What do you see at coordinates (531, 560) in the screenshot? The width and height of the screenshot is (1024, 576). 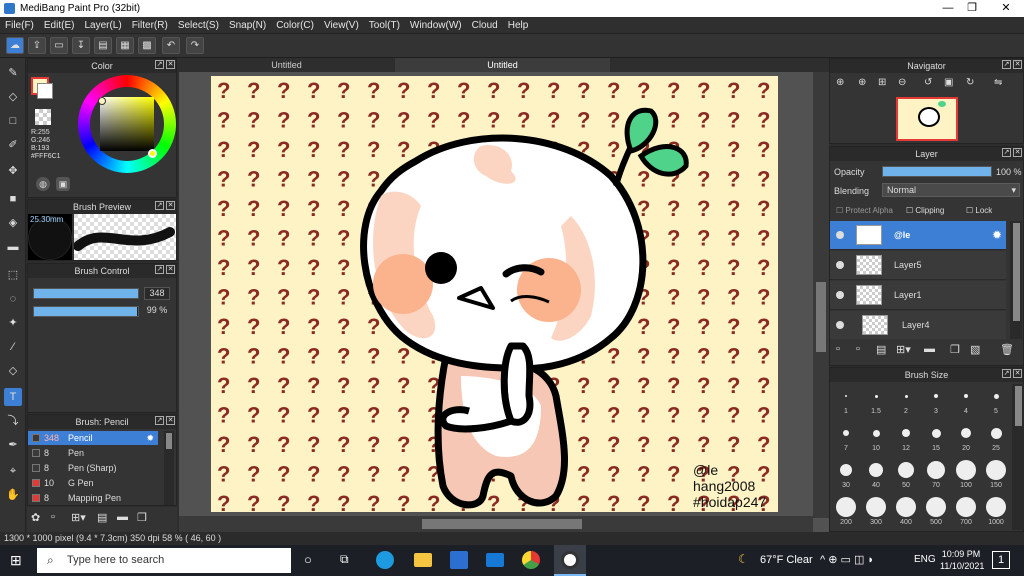 I see `chrome-icon` at bounding box center [531, 560].